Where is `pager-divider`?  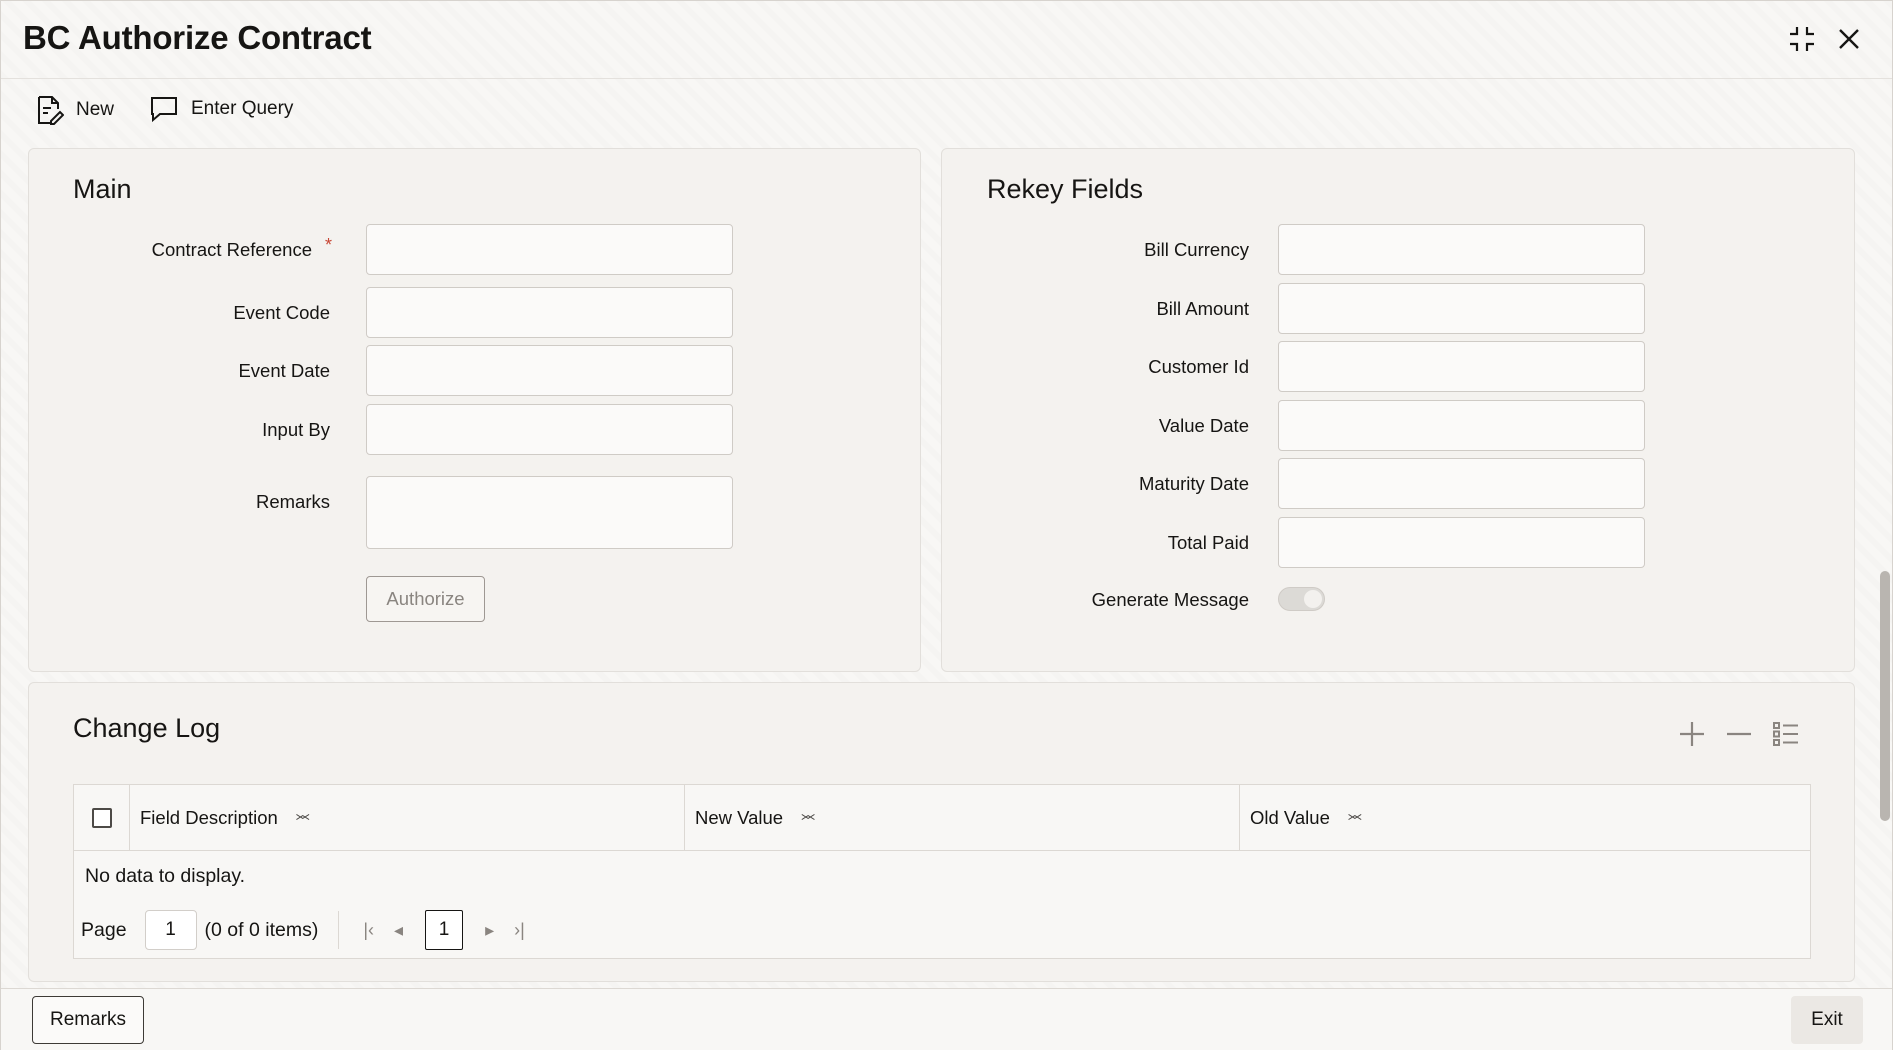 pager-divider is located at coordinates (339, 930).